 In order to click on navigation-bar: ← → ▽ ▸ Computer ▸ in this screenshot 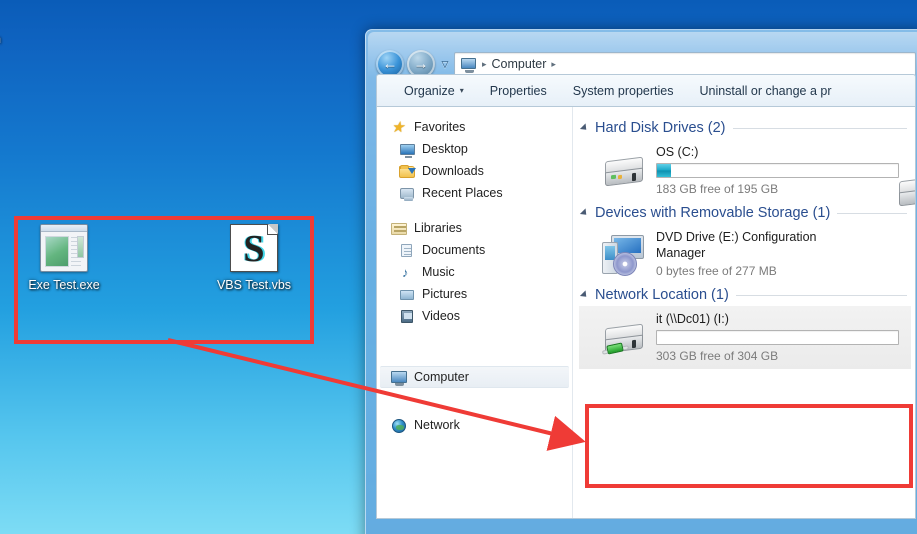, I will do `click(646, 54)`.